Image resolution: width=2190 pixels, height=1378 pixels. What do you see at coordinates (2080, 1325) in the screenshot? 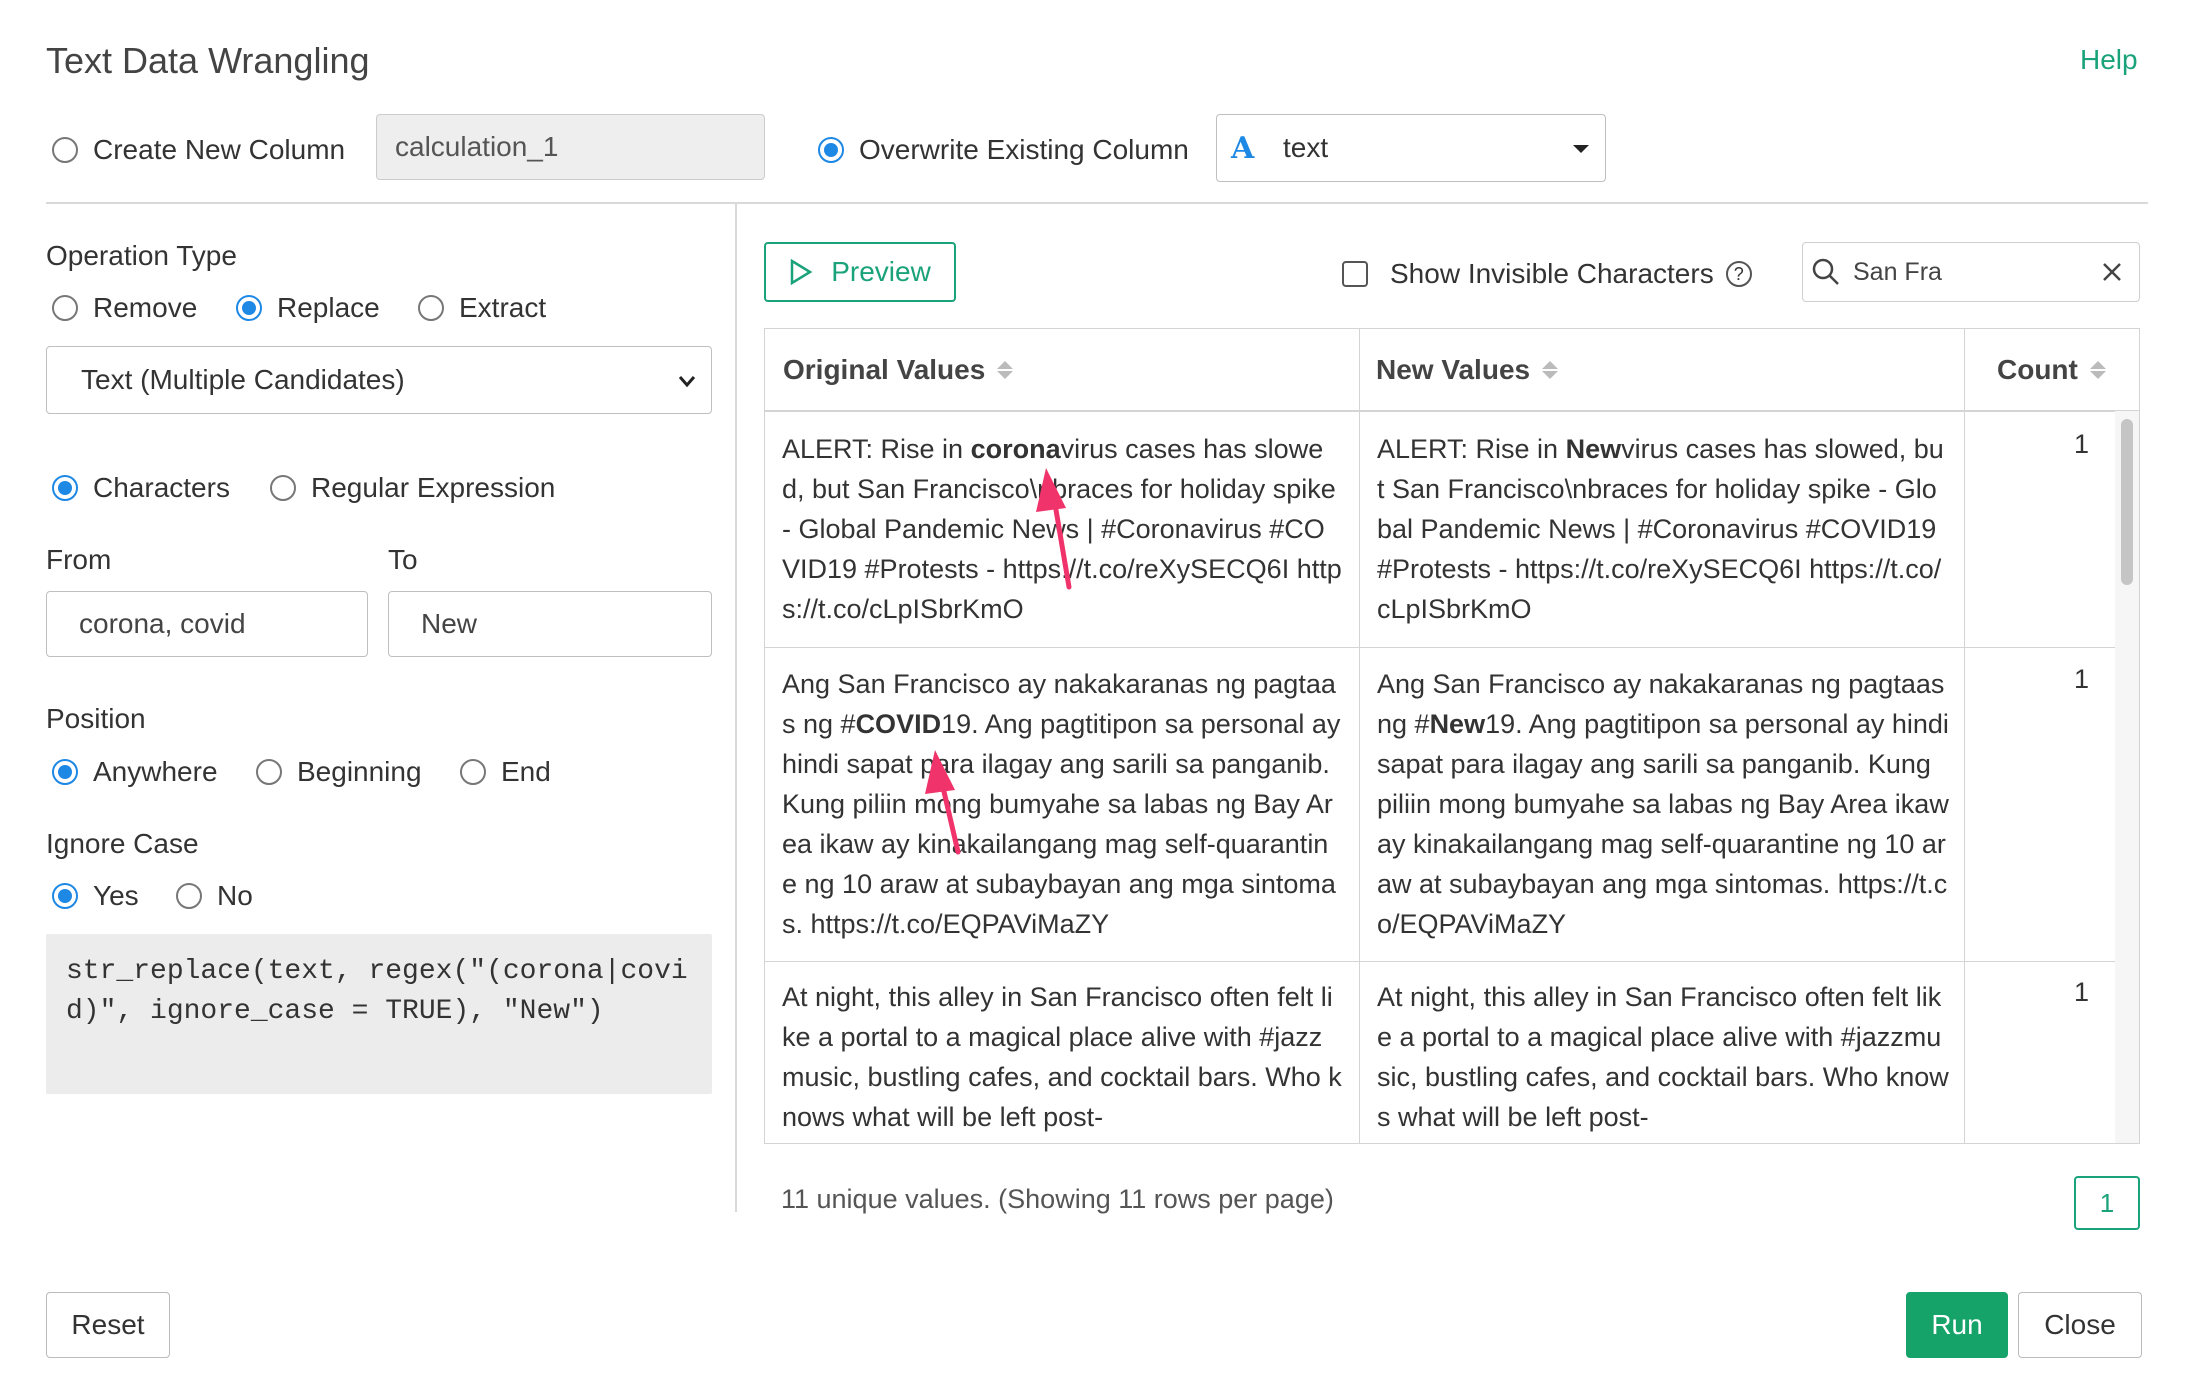
I see `close-button: Close` at bounding box center [2080, 1325].